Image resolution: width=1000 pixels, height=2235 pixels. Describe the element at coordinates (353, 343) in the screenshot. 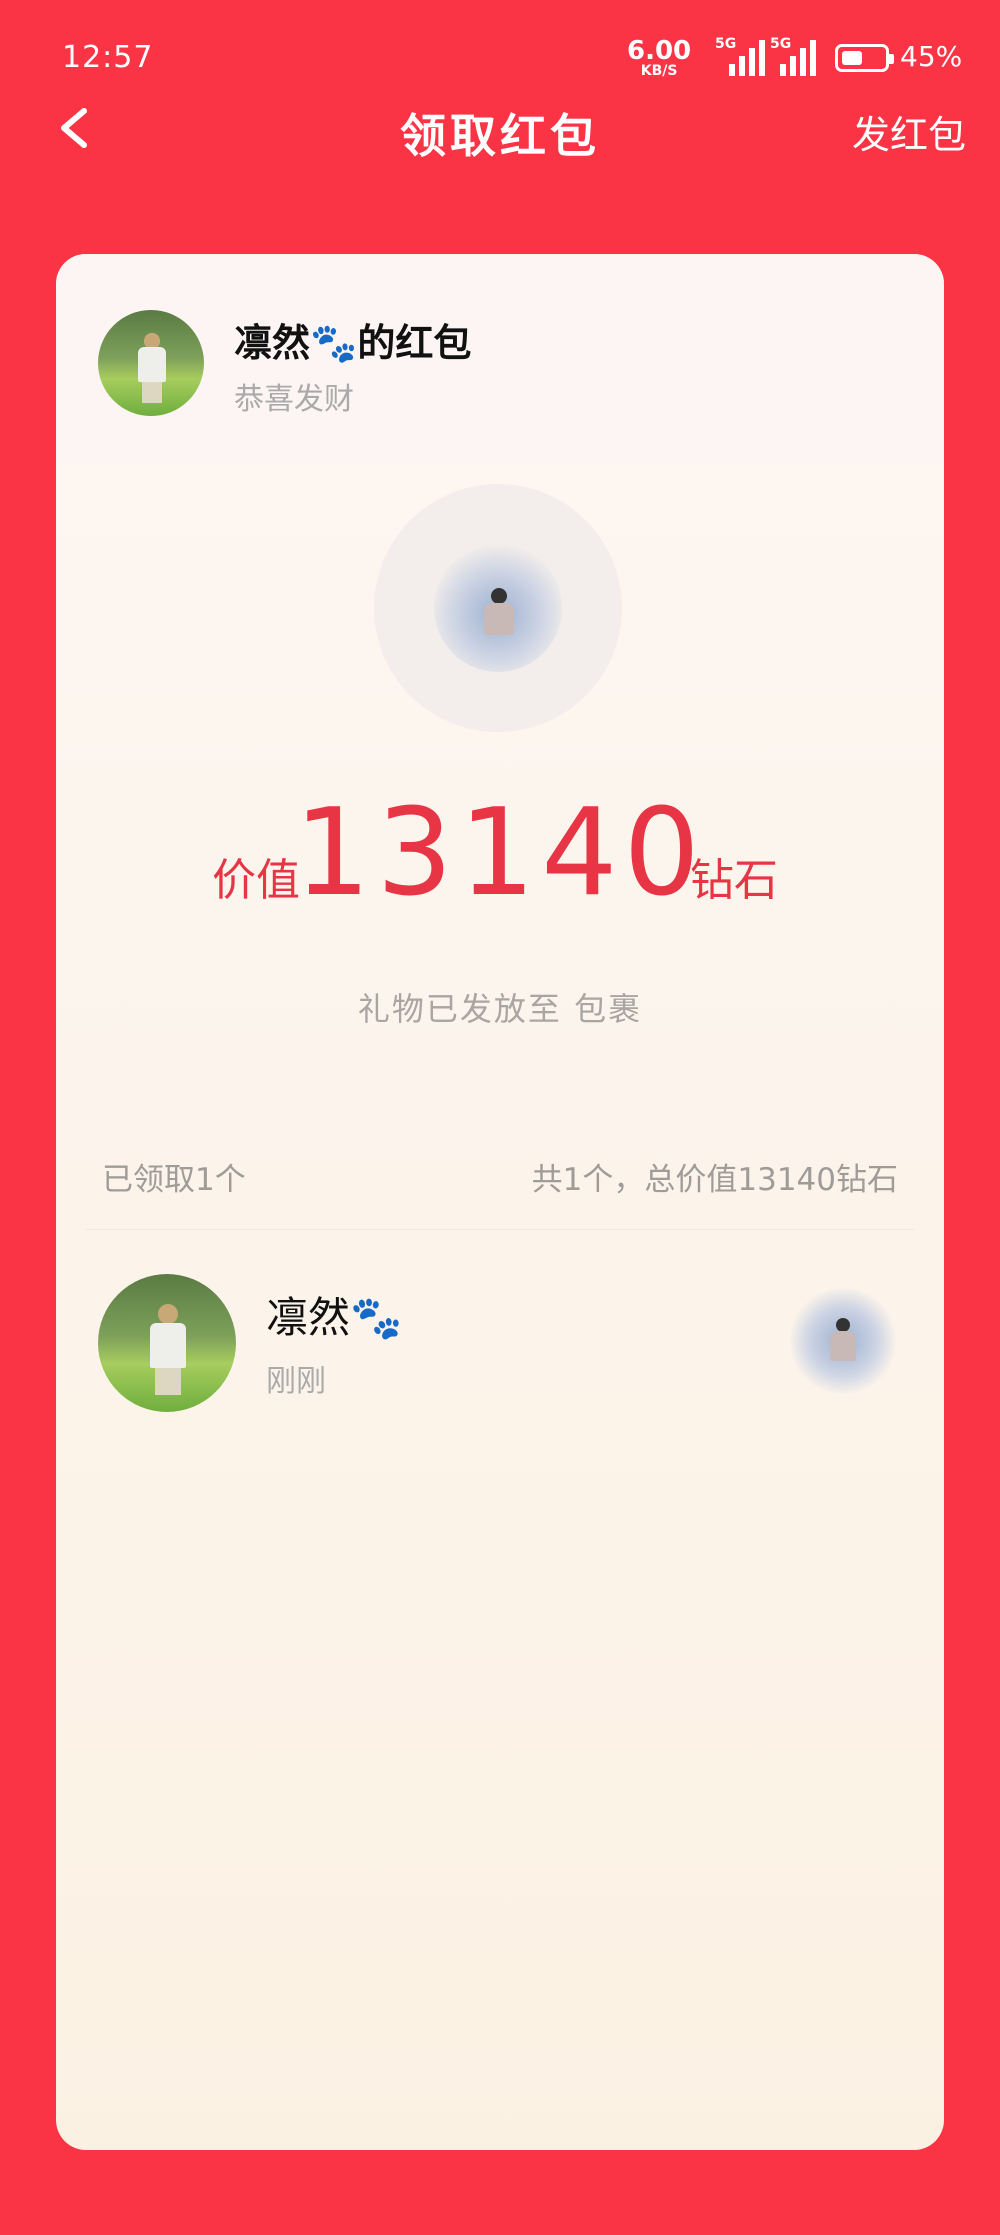

I see `sender-name: 凛然🐾的红包` at that location.